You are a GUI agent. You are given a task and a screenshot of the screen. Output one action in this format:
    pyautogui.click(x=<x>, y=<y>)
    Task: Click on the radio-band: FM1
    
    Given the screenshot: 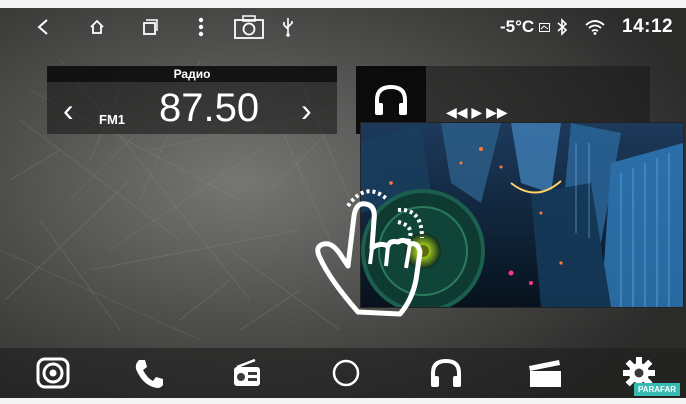 What is the action you would take?
    pyautogui.click(x=112, y=119)
    